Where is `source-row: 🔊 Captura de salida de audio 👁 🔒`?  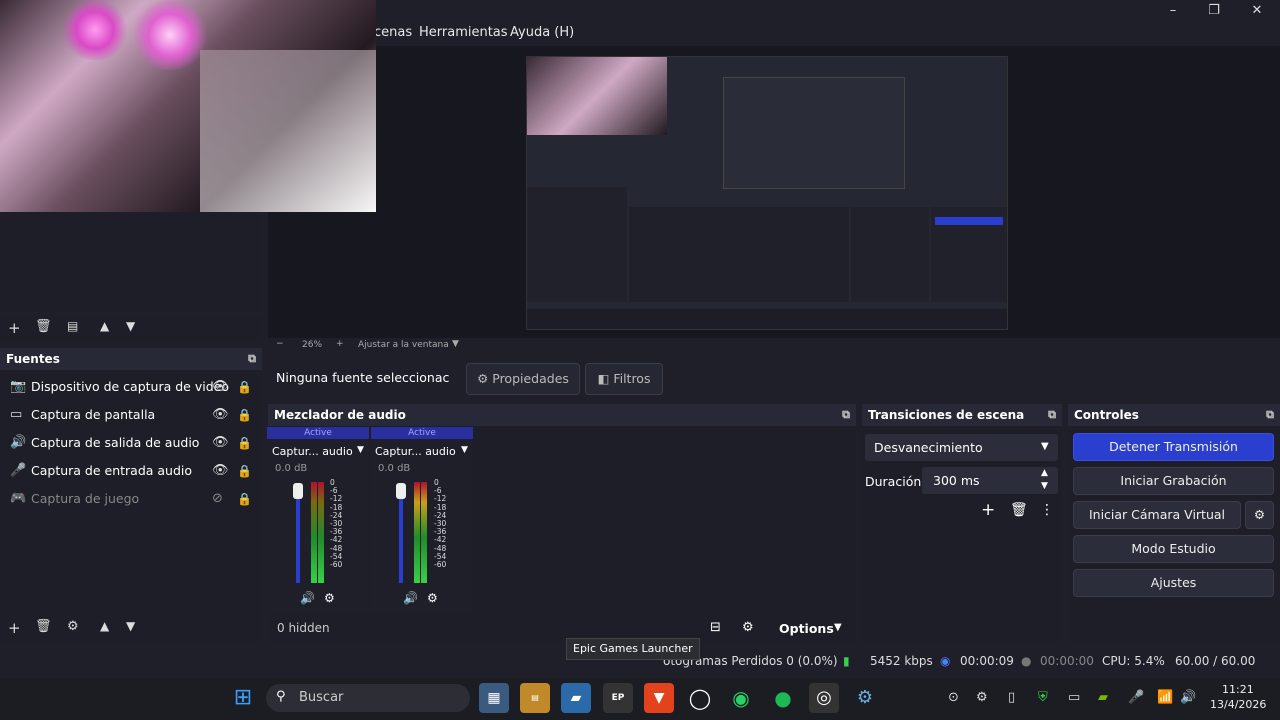 source-row: 🔊 Captura de salida de audio 👁 🔒 is located at coordinates (131, 443).